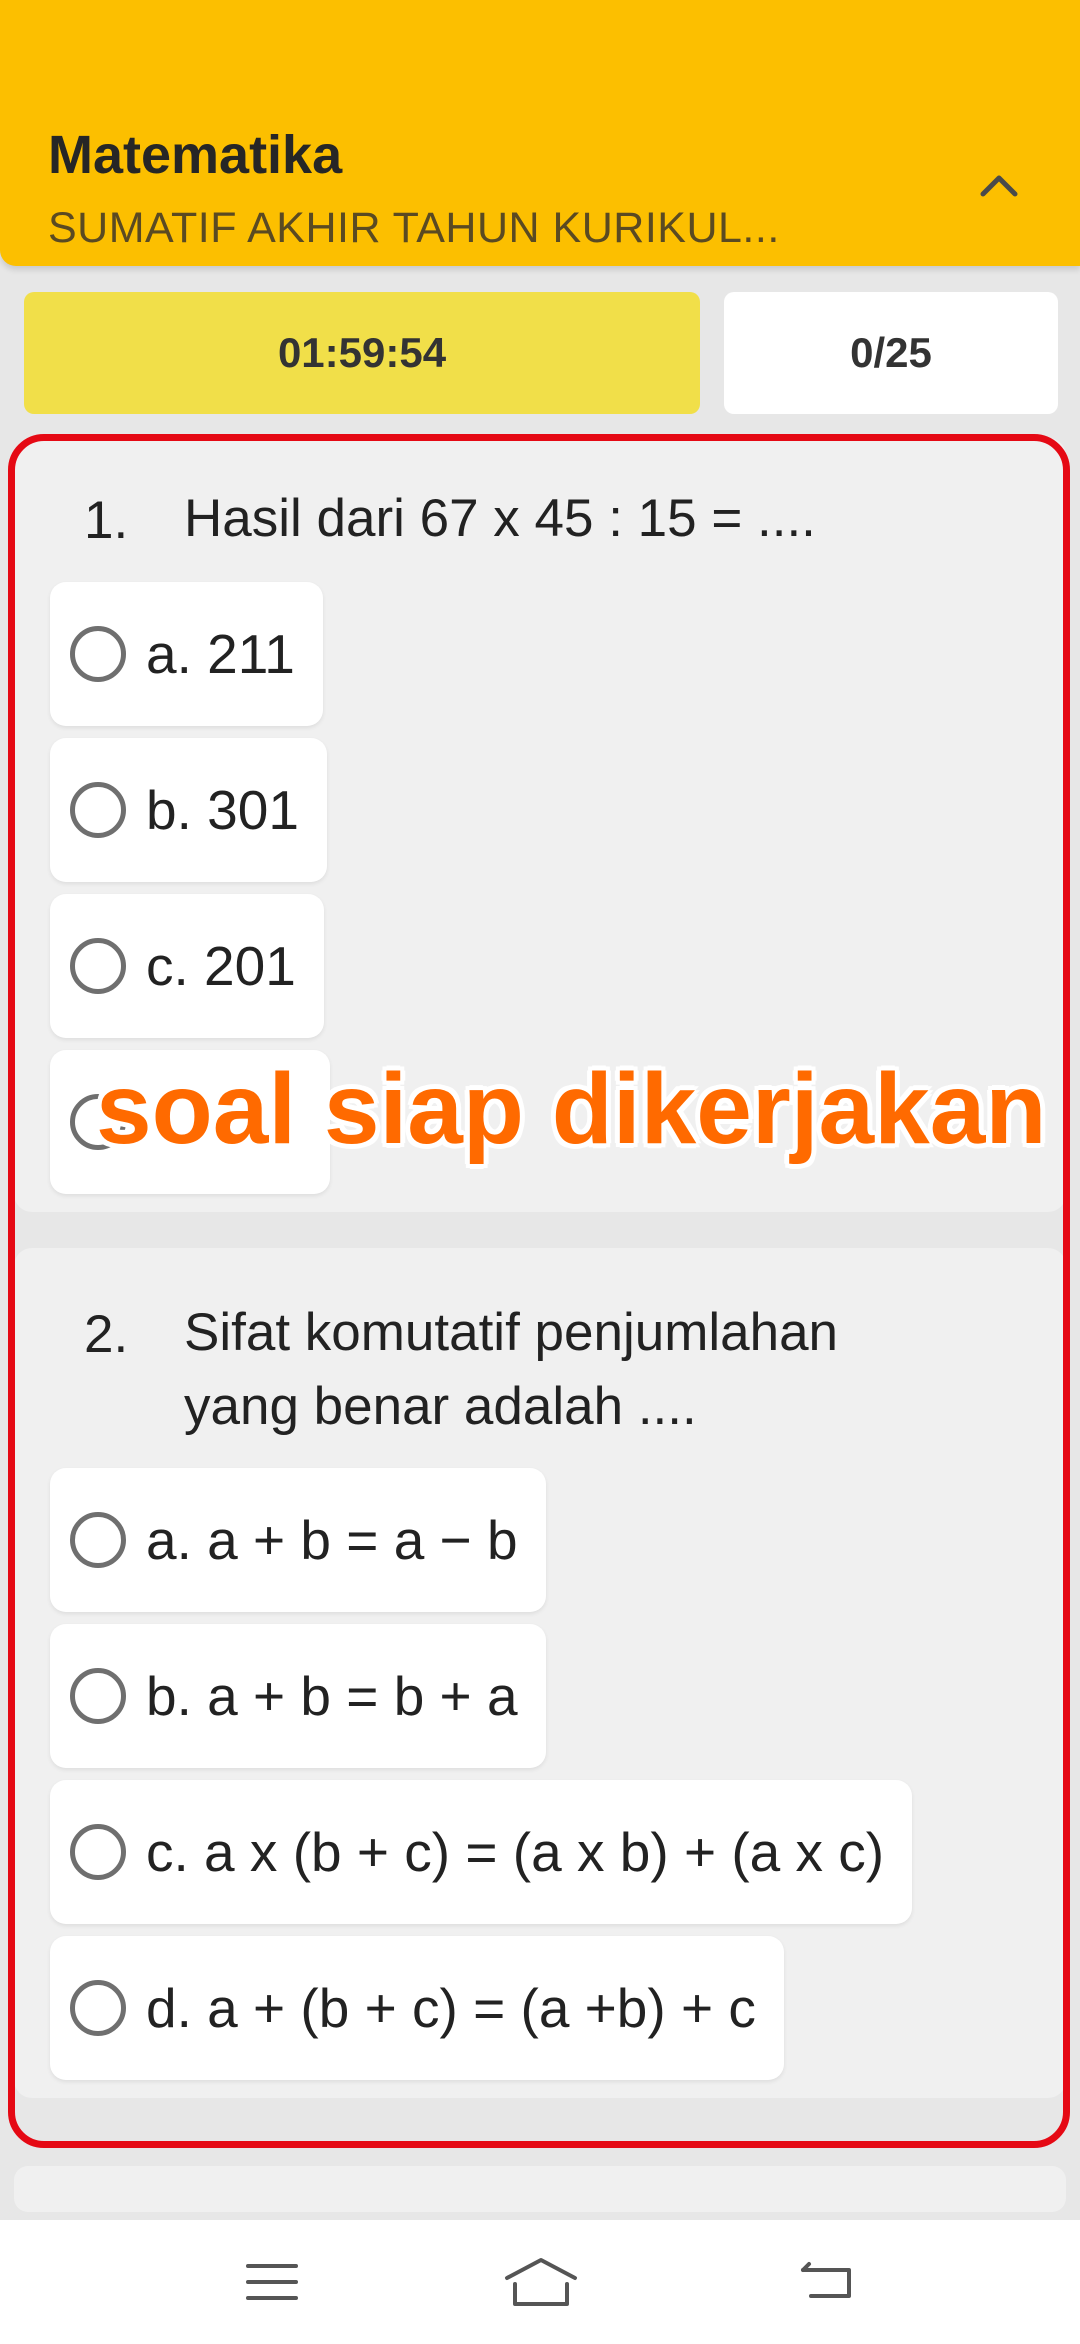 This screenshot has height=2344, width=1080. What do you see at coordinates (511, 1332) in the screenshot?
I see `question-text-line-1: Sifat komutatif penjumlahan` at bounding box center [511, 1332].